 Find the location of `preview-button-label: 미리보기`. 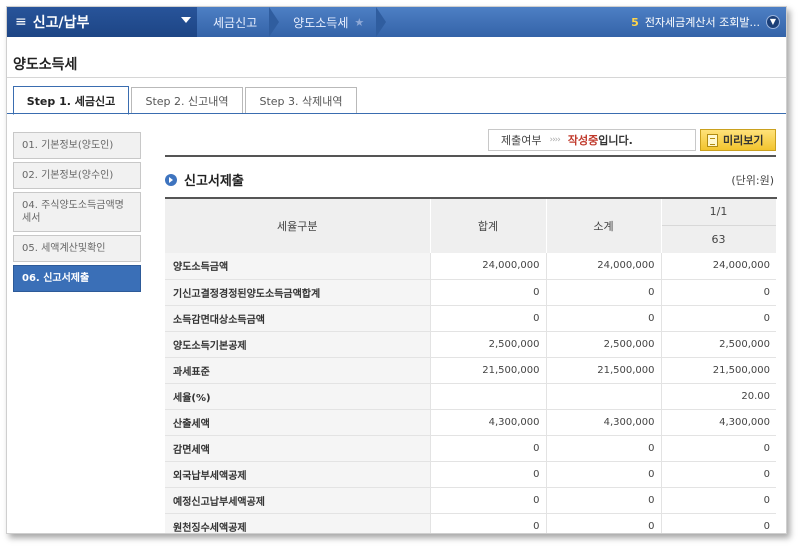

preview-button-label: 미리보기 is located at coordinates (743, 140).